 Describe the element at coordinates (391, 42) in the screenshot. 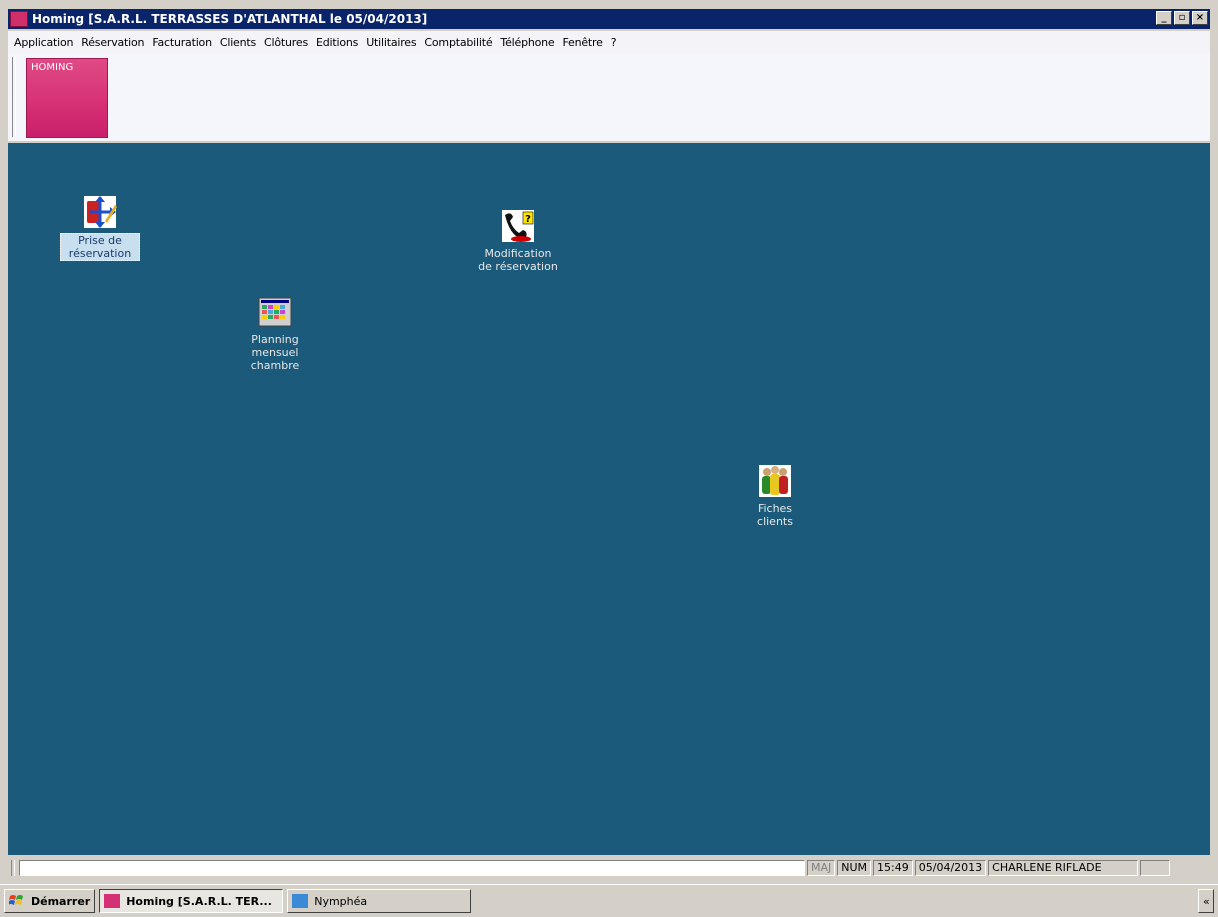

I see `menu-utilitaires: Utilitaires` at that location.